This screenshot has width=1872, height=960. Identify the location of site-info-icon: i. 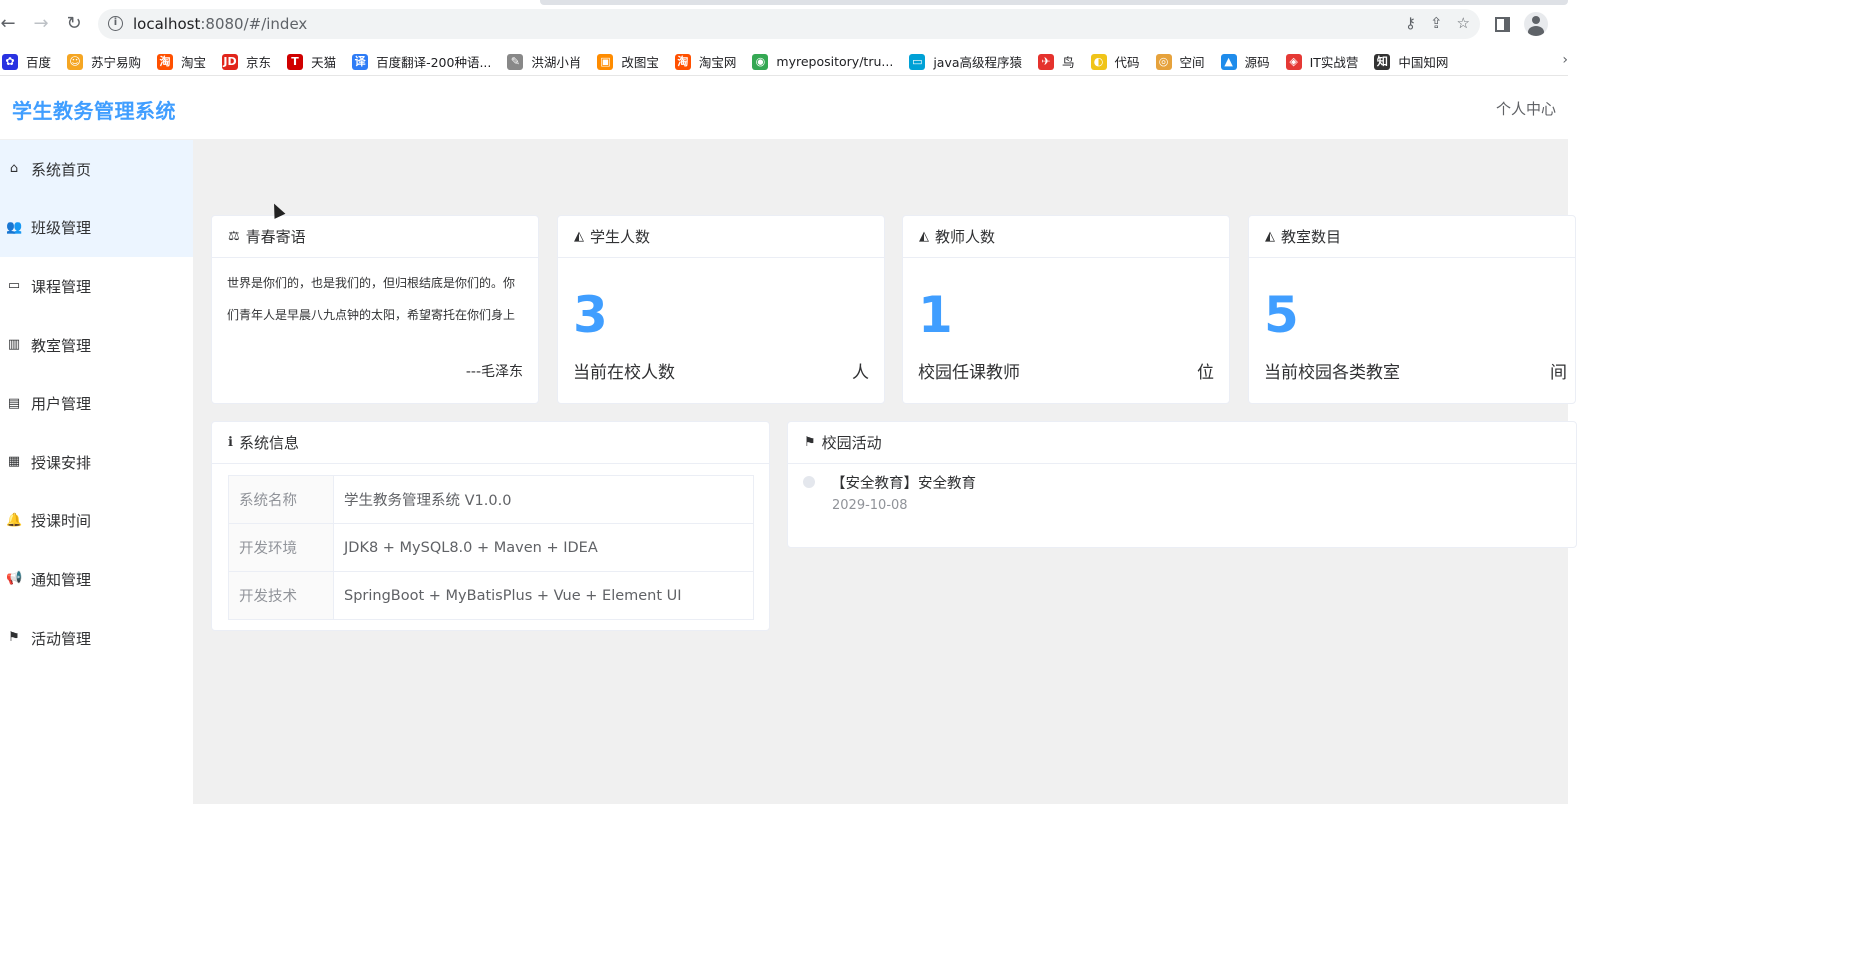
(115, 23).